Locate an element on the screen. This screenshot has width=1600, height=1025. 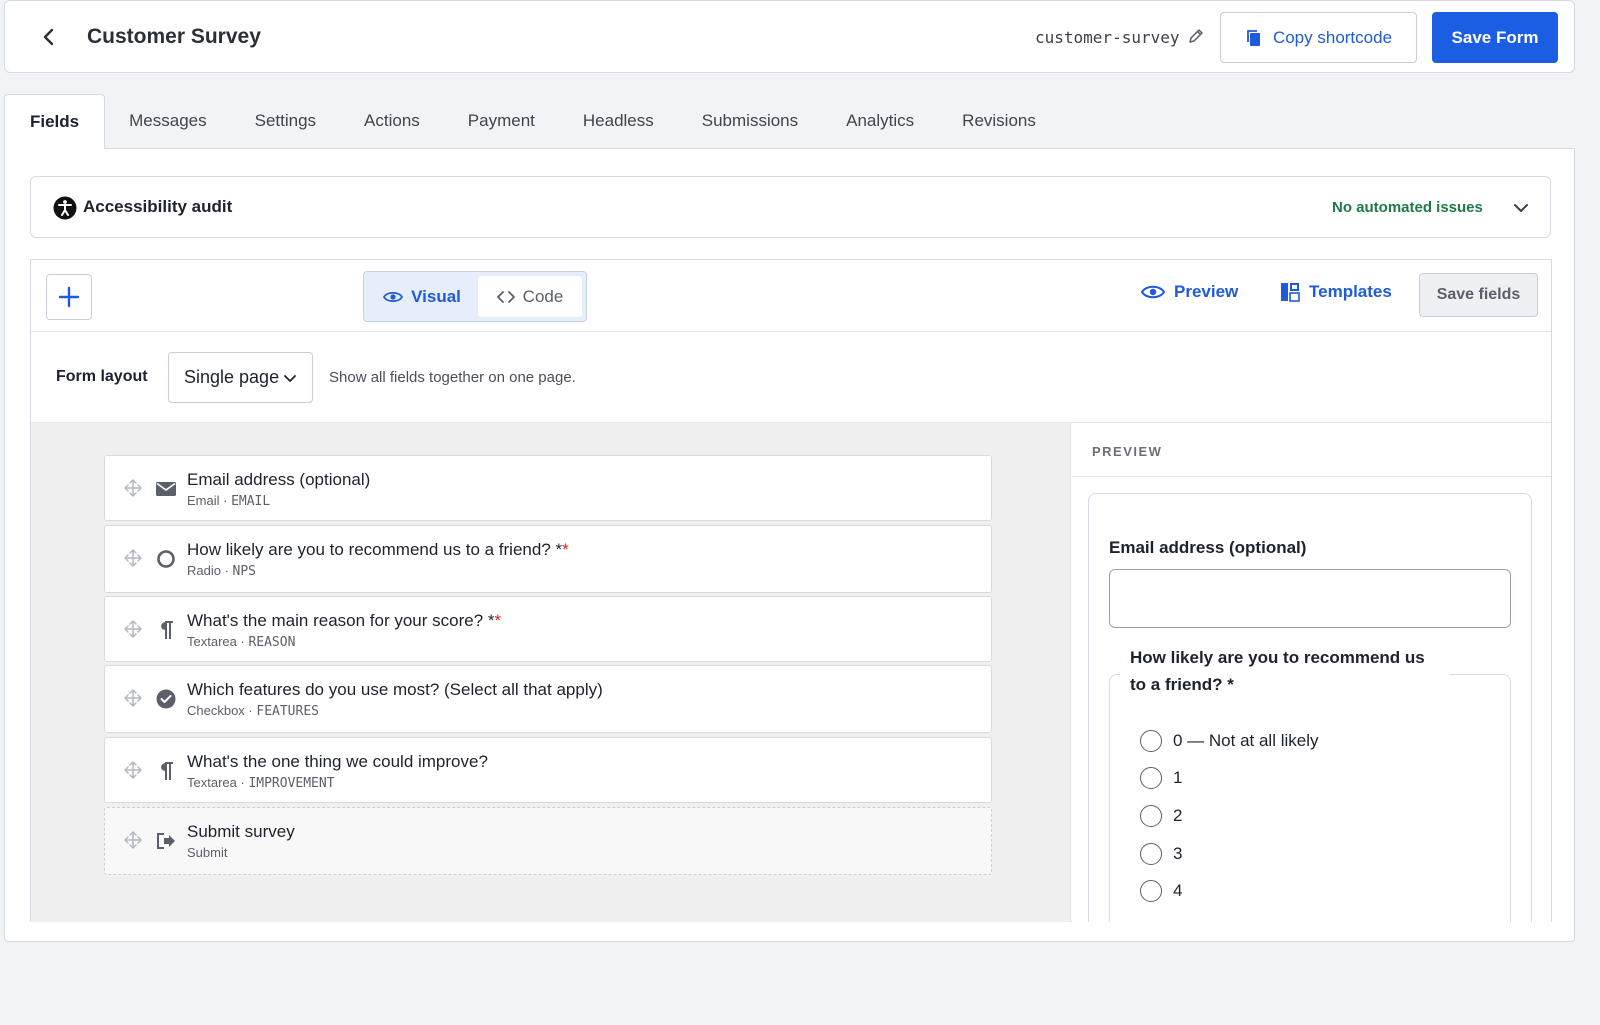
field-meta: Textarea · IMPROVEMENT is located at coordinates (261, 783).